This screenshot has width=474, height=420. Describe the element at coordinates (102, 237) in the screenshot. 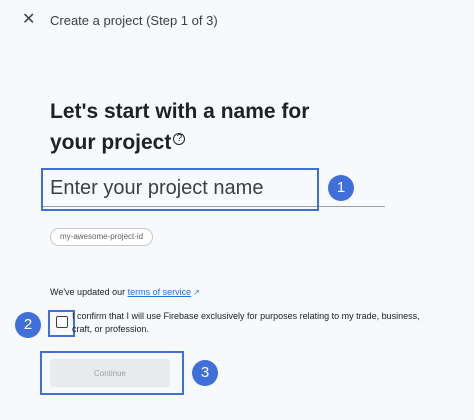

I see `project-id-chip: my-awesome-project-id` at that location.